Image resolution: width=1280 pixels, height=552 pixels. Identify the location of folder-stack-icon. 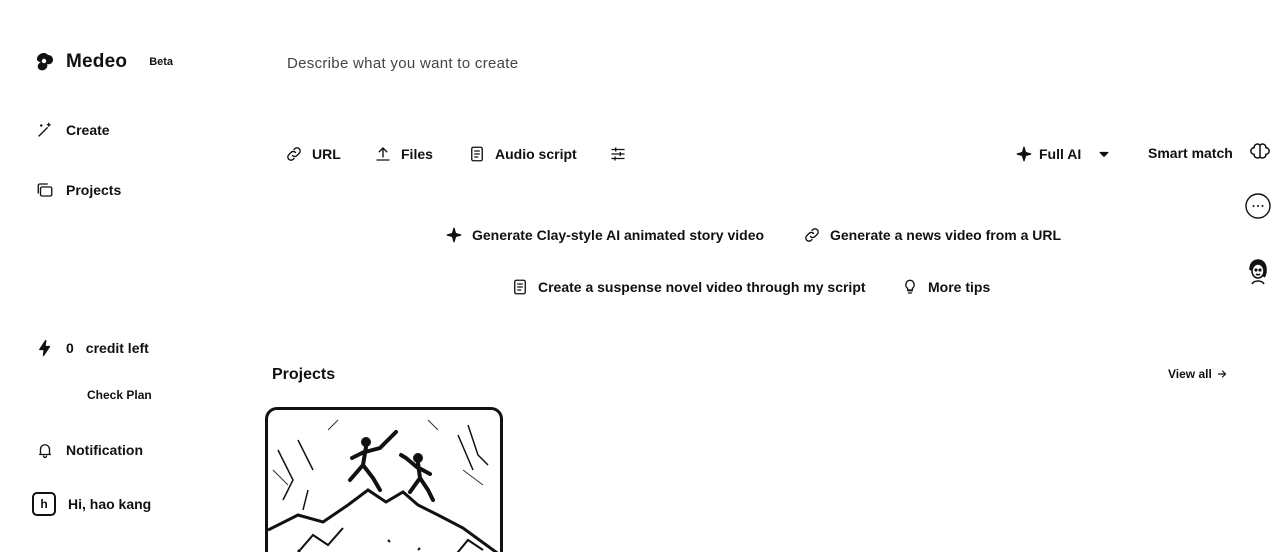
(45, 190).